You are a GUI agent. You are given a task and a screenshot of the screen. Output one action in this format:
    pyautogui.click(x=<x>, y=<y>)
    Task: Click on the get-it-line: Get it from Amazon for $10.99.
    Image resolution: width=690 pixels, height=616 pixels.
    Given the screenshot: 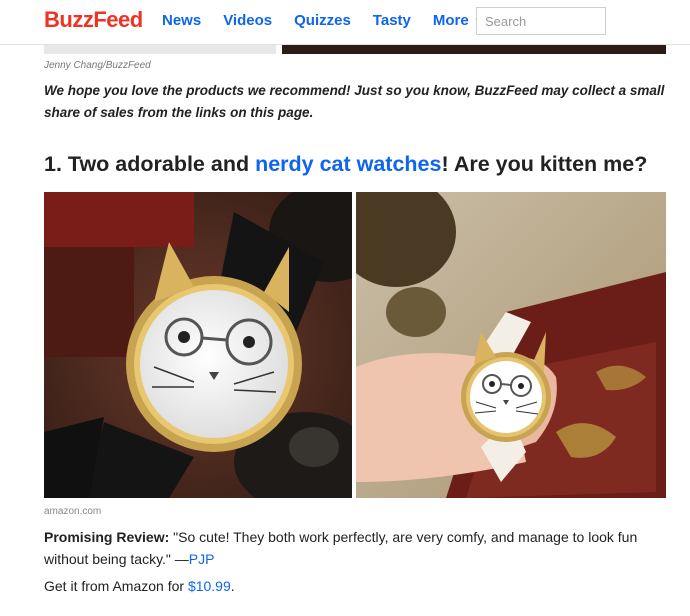 What is the action you would take?
    pyautogui.click(x=139, y=586)
    